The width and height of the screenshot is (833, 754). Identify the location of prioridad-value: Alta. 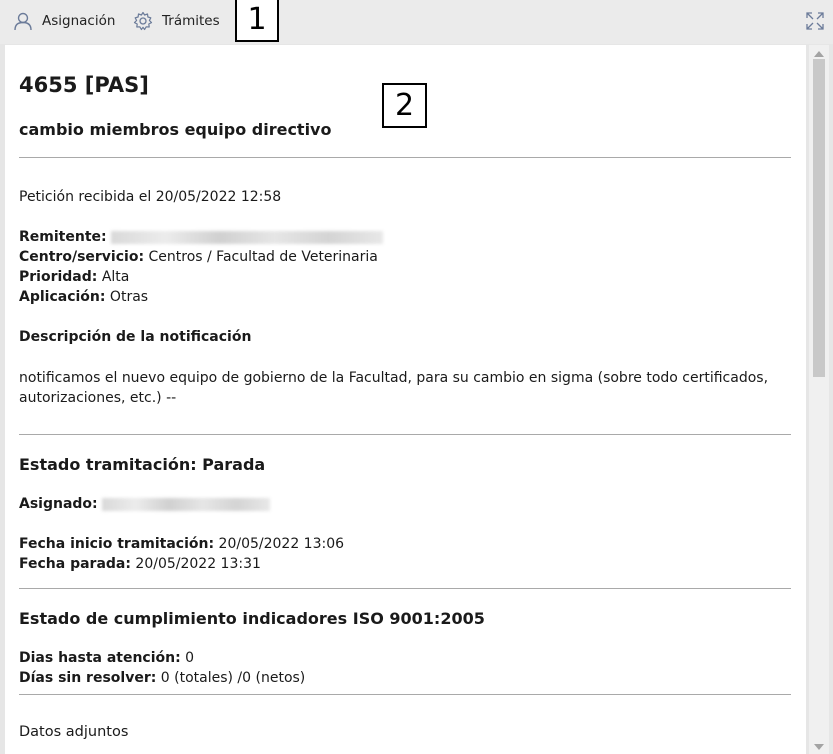
(113, 277).